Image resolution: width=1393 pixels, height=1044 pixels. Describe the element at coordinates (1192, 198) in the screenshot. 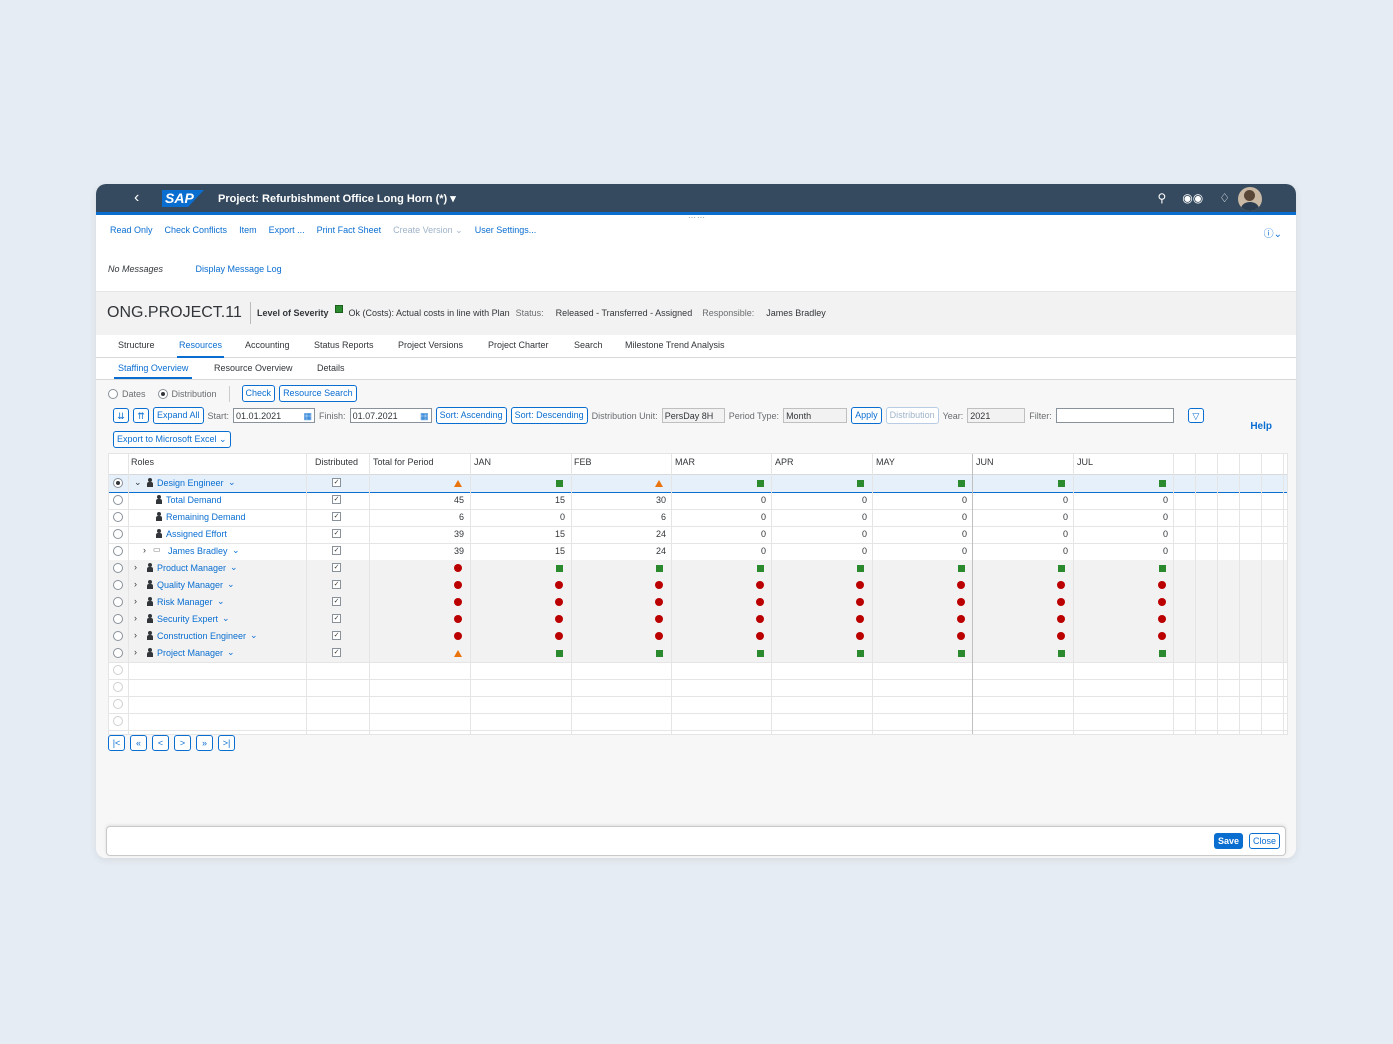

I see `binoculars-icon: ◉◉` at that location.